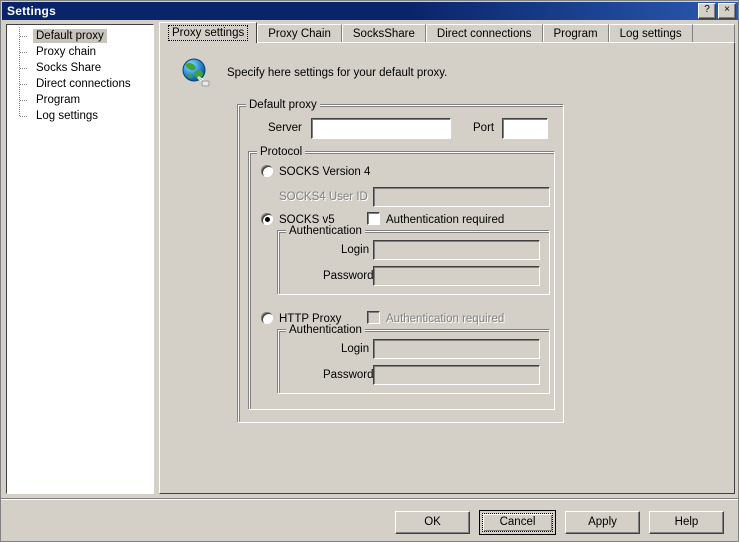  What do you see at coordinates (323, 197) in the screenshot?
I see `socks4-userid-label: SOCKS4 User ID` at bounding box center [323, 197].